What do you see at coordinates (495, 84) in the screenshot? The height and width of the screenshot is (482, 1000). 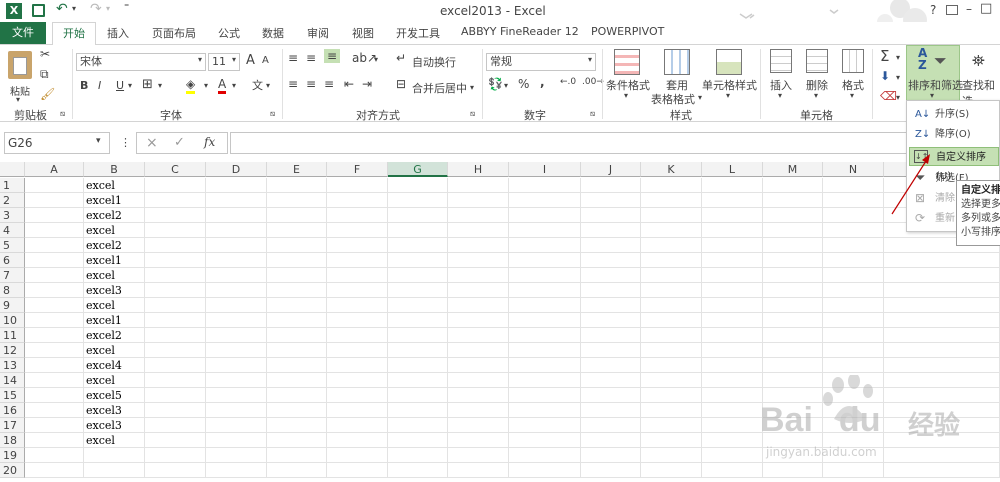 I see `currency-icon: 💱` at bounding box center [495, 84].